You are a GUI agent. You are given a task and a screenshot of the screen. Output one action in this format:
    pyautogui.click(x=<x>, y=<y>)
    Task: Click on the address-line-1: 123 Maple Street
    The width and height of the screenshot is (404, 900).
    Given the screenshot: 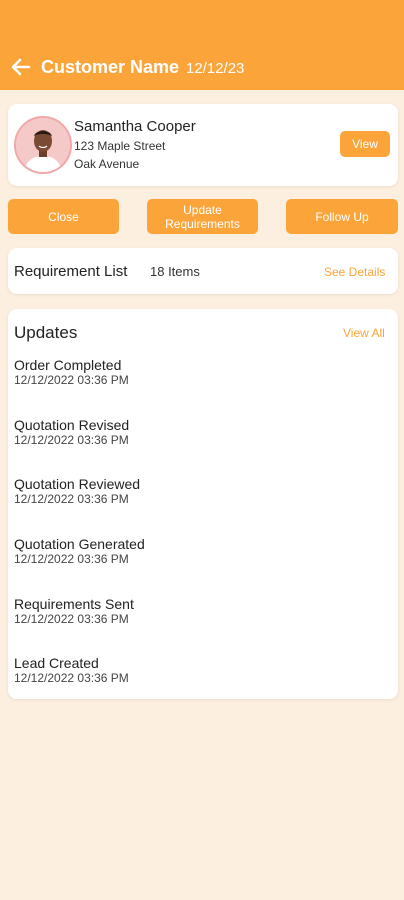 What is the action you would take?
    pyautogui.click(x=120, y=146)
    